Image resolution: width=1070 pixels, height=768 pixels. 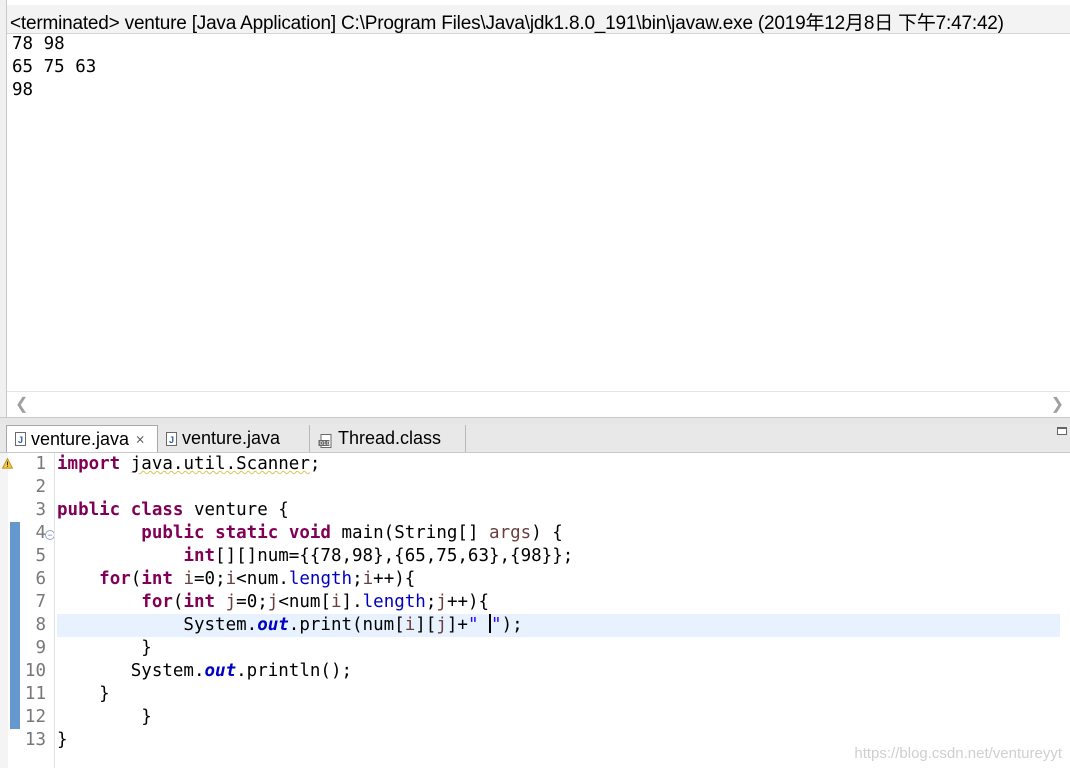 What do you see at coordinates (205, 671) in the screenshot?
I see `code-line: System.out.println();` at bounding box center [205, 671].